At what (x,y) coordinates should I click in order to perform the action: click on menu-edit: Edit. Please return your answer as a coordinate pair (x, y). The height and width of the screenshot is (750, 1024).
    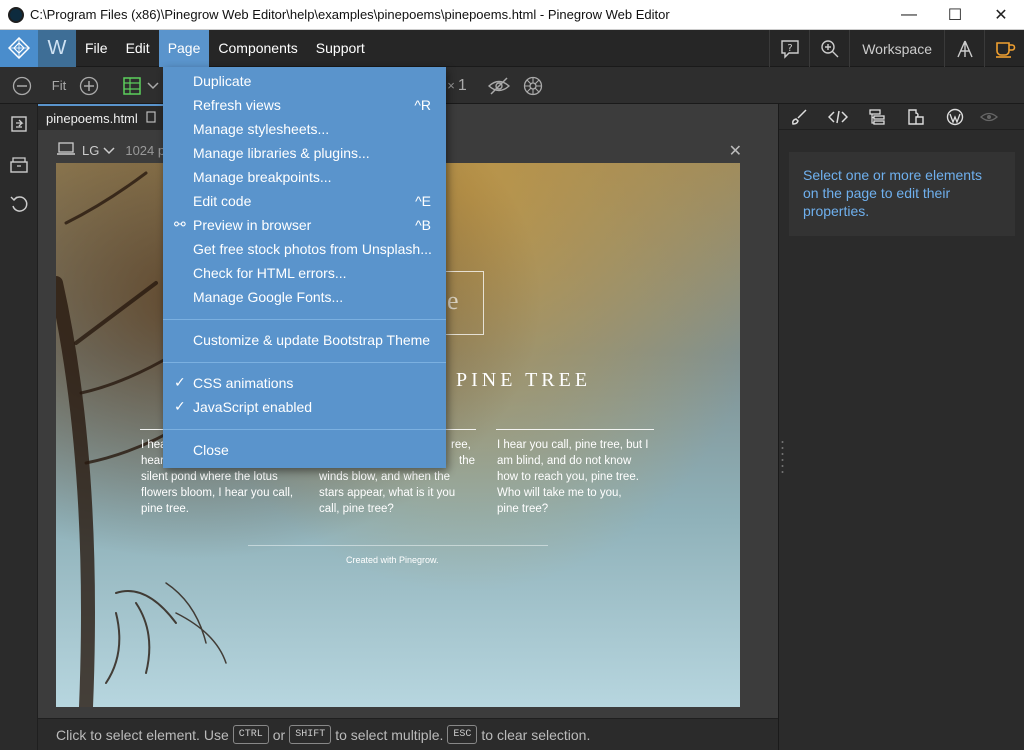
    Looking at the image, I should click on (138, 48).